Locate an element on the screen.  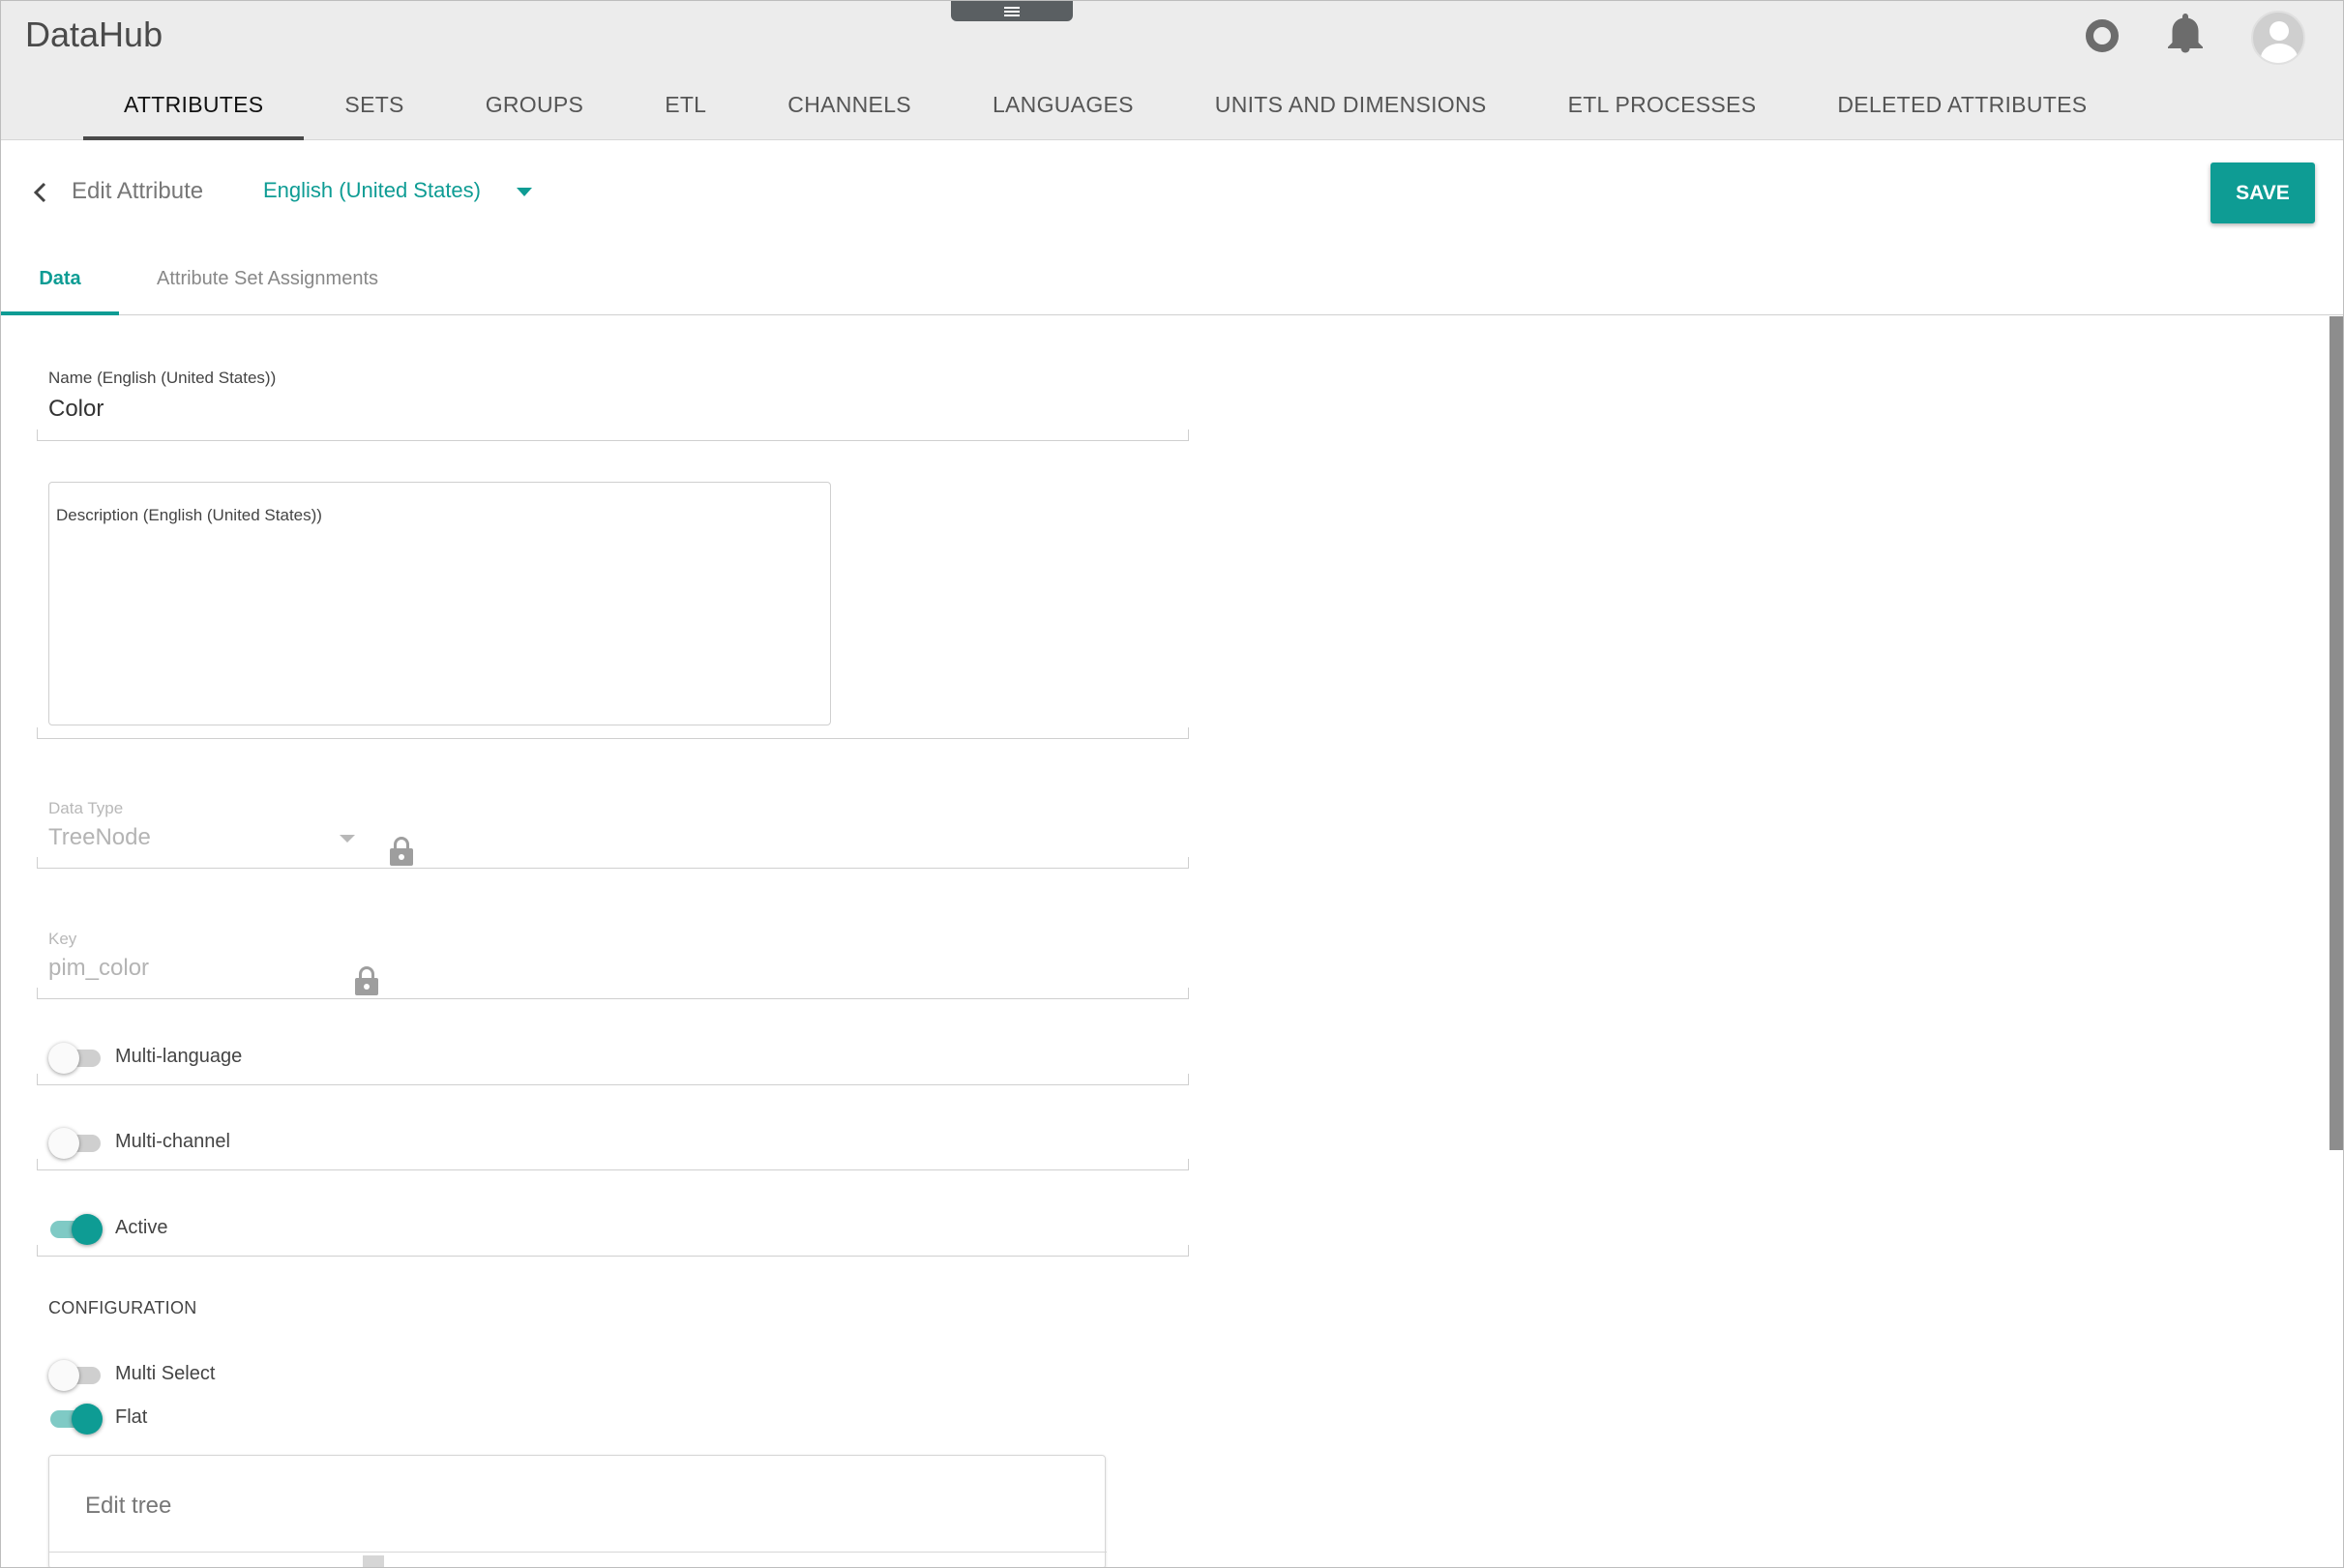
resize-handle is located at coordinates (373, 1561).